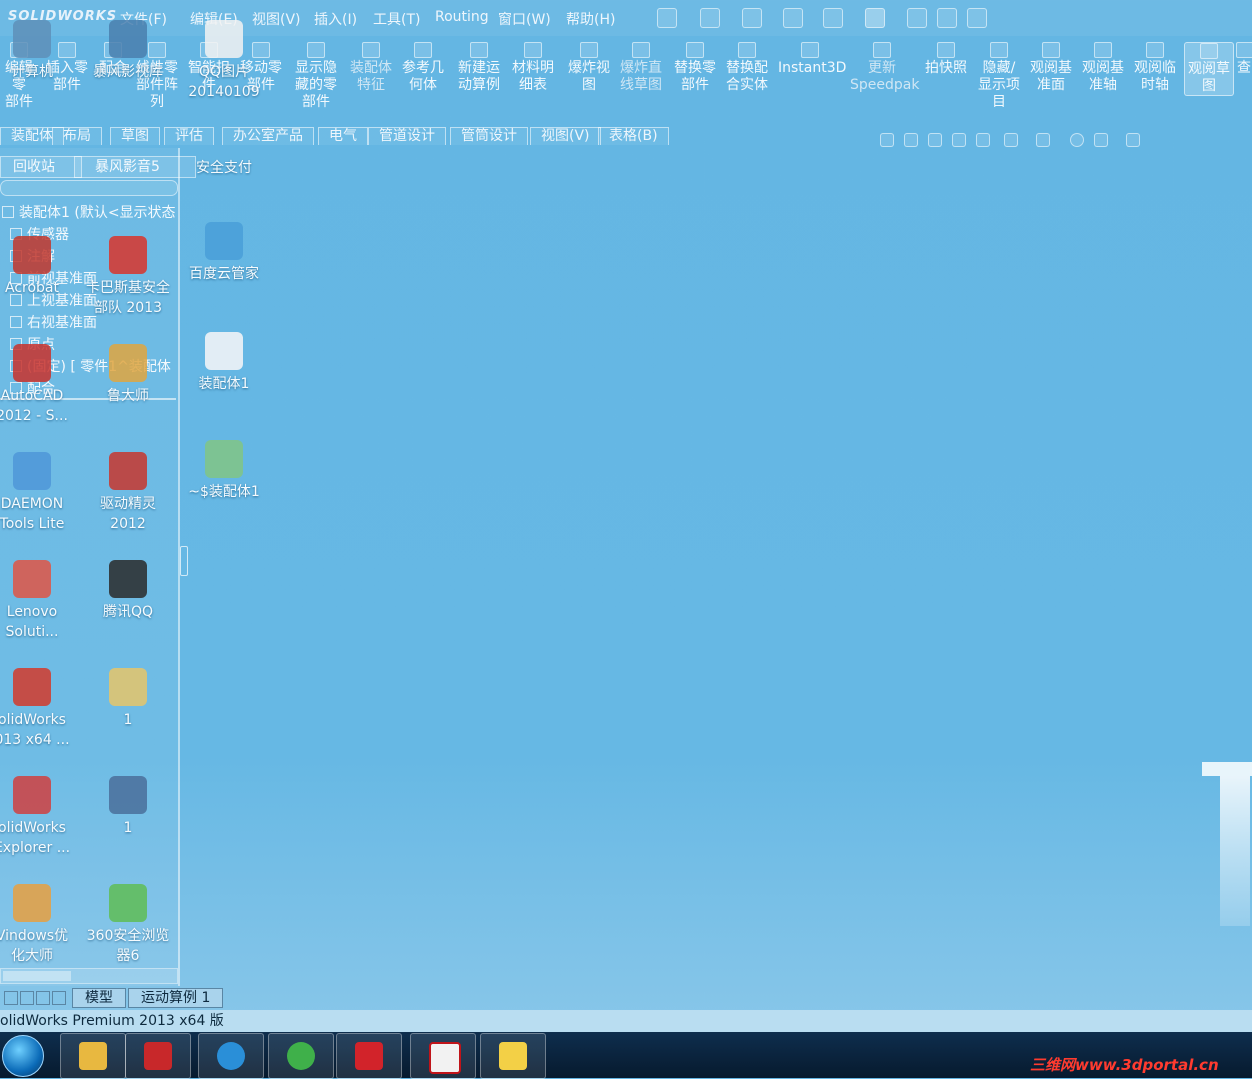 This screenshot has height=1079, width=1252. Describe the element at coordinates (524, 19) in the screenshot. I see `menu-item-6: 窗口(W)` at that location.